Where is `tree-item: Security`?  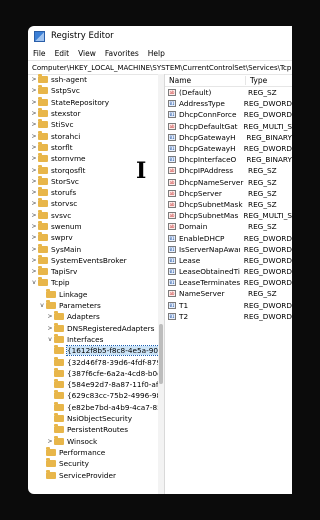 tree-item: Security is located at coordinates (96, 463).